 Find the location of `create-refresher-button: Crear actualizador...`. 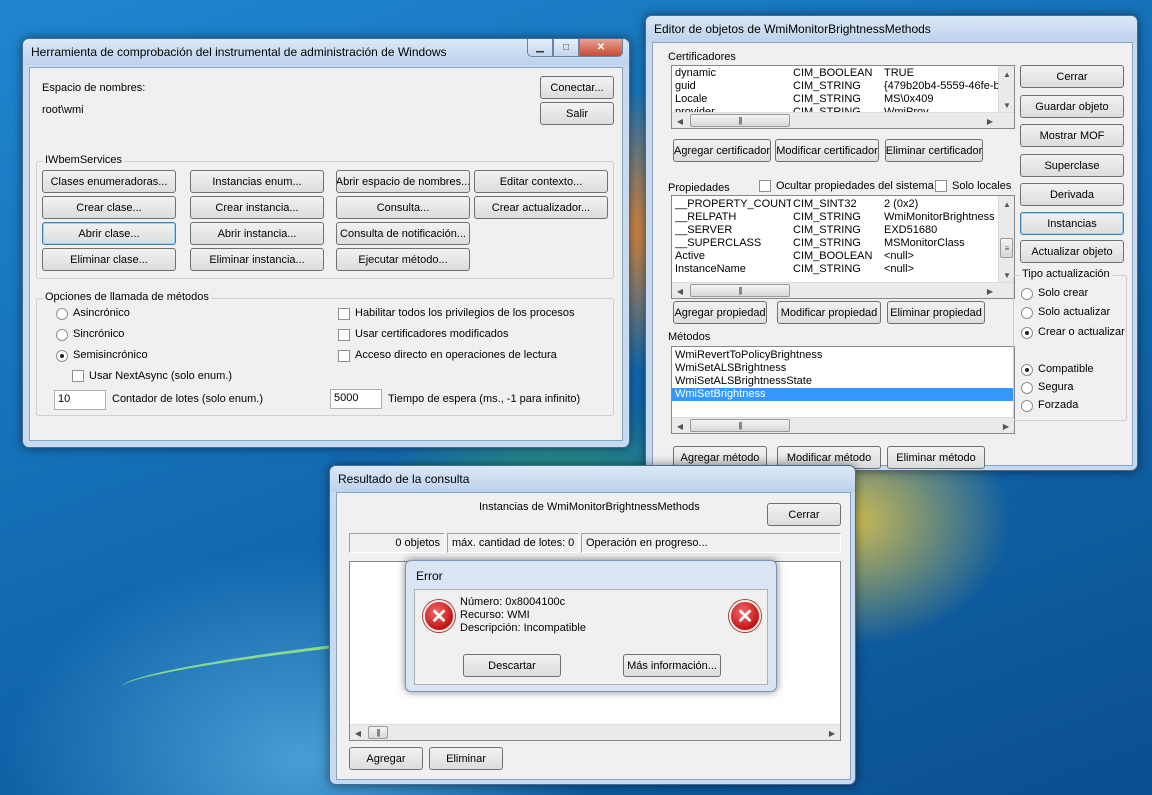

create-refresher-button: Crear actualizador... is located at coordinates (541, 207).